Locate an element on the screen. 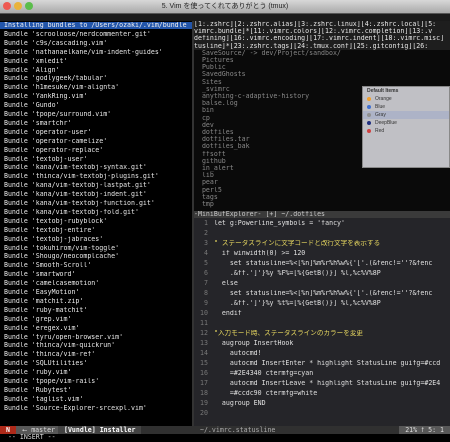  window-titlebar: 5. Vim を使ってくれてありがとう (tmux) is located at coordinates (225, 7).